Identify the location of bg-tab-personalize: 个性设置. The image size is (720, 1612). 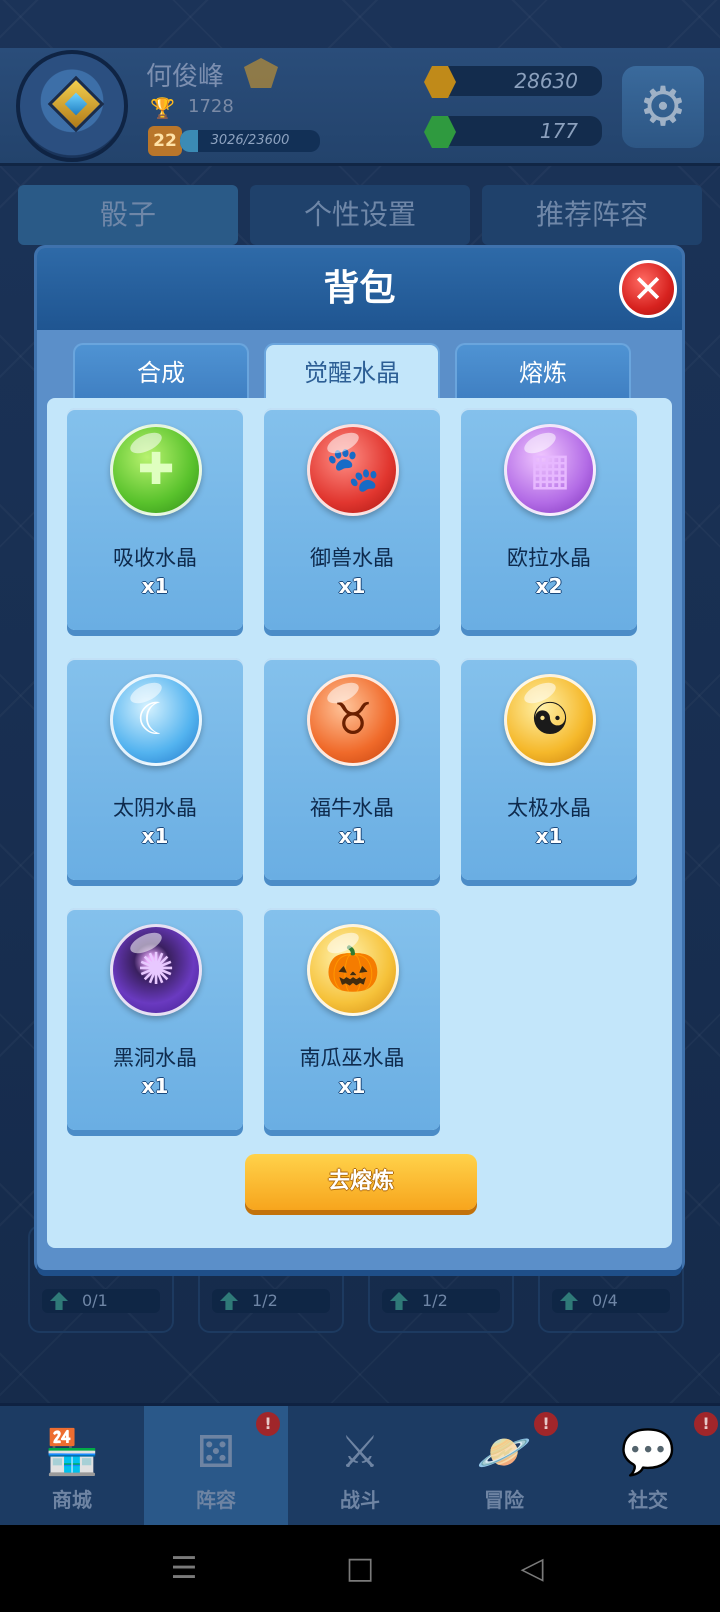
(360, 215).